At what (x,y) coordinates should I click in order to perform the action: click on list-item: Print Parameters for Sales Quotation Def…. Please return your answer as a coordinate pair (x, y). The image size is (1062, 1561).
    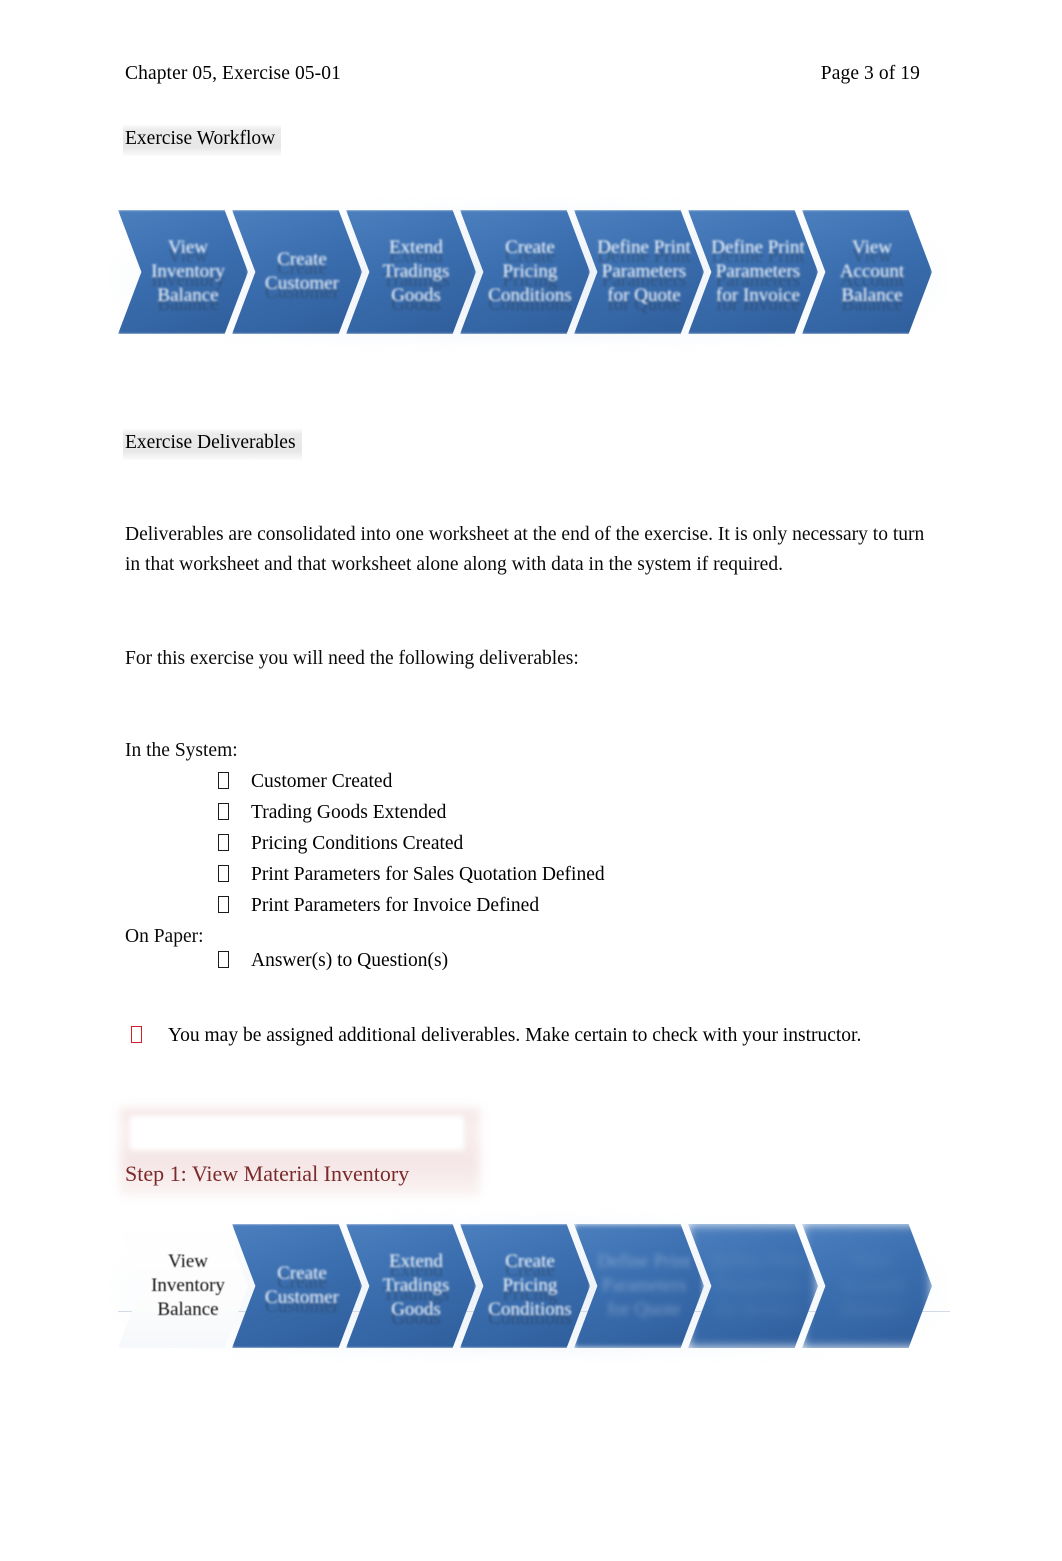
    Looking at the image, I should click on (365, 874).